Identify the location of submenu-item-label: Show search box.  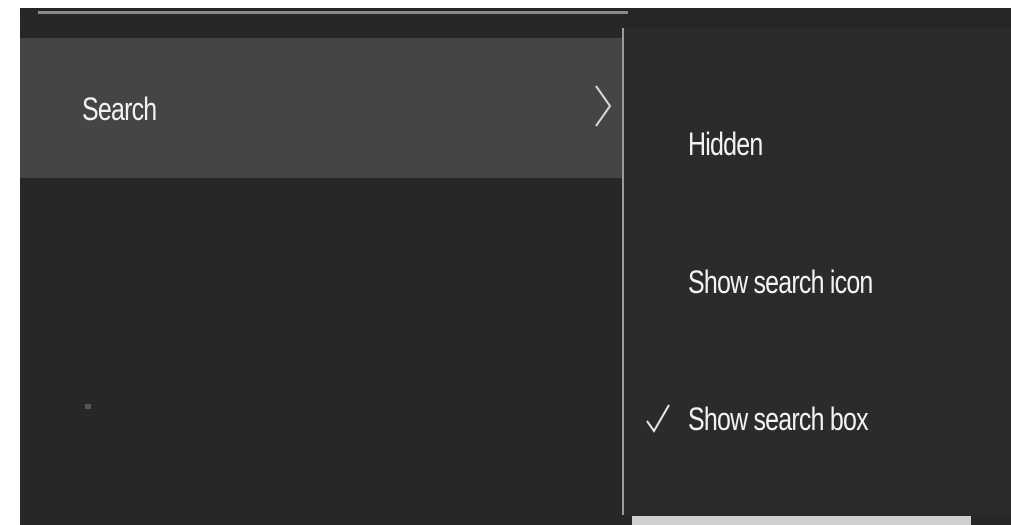
(778, 419).